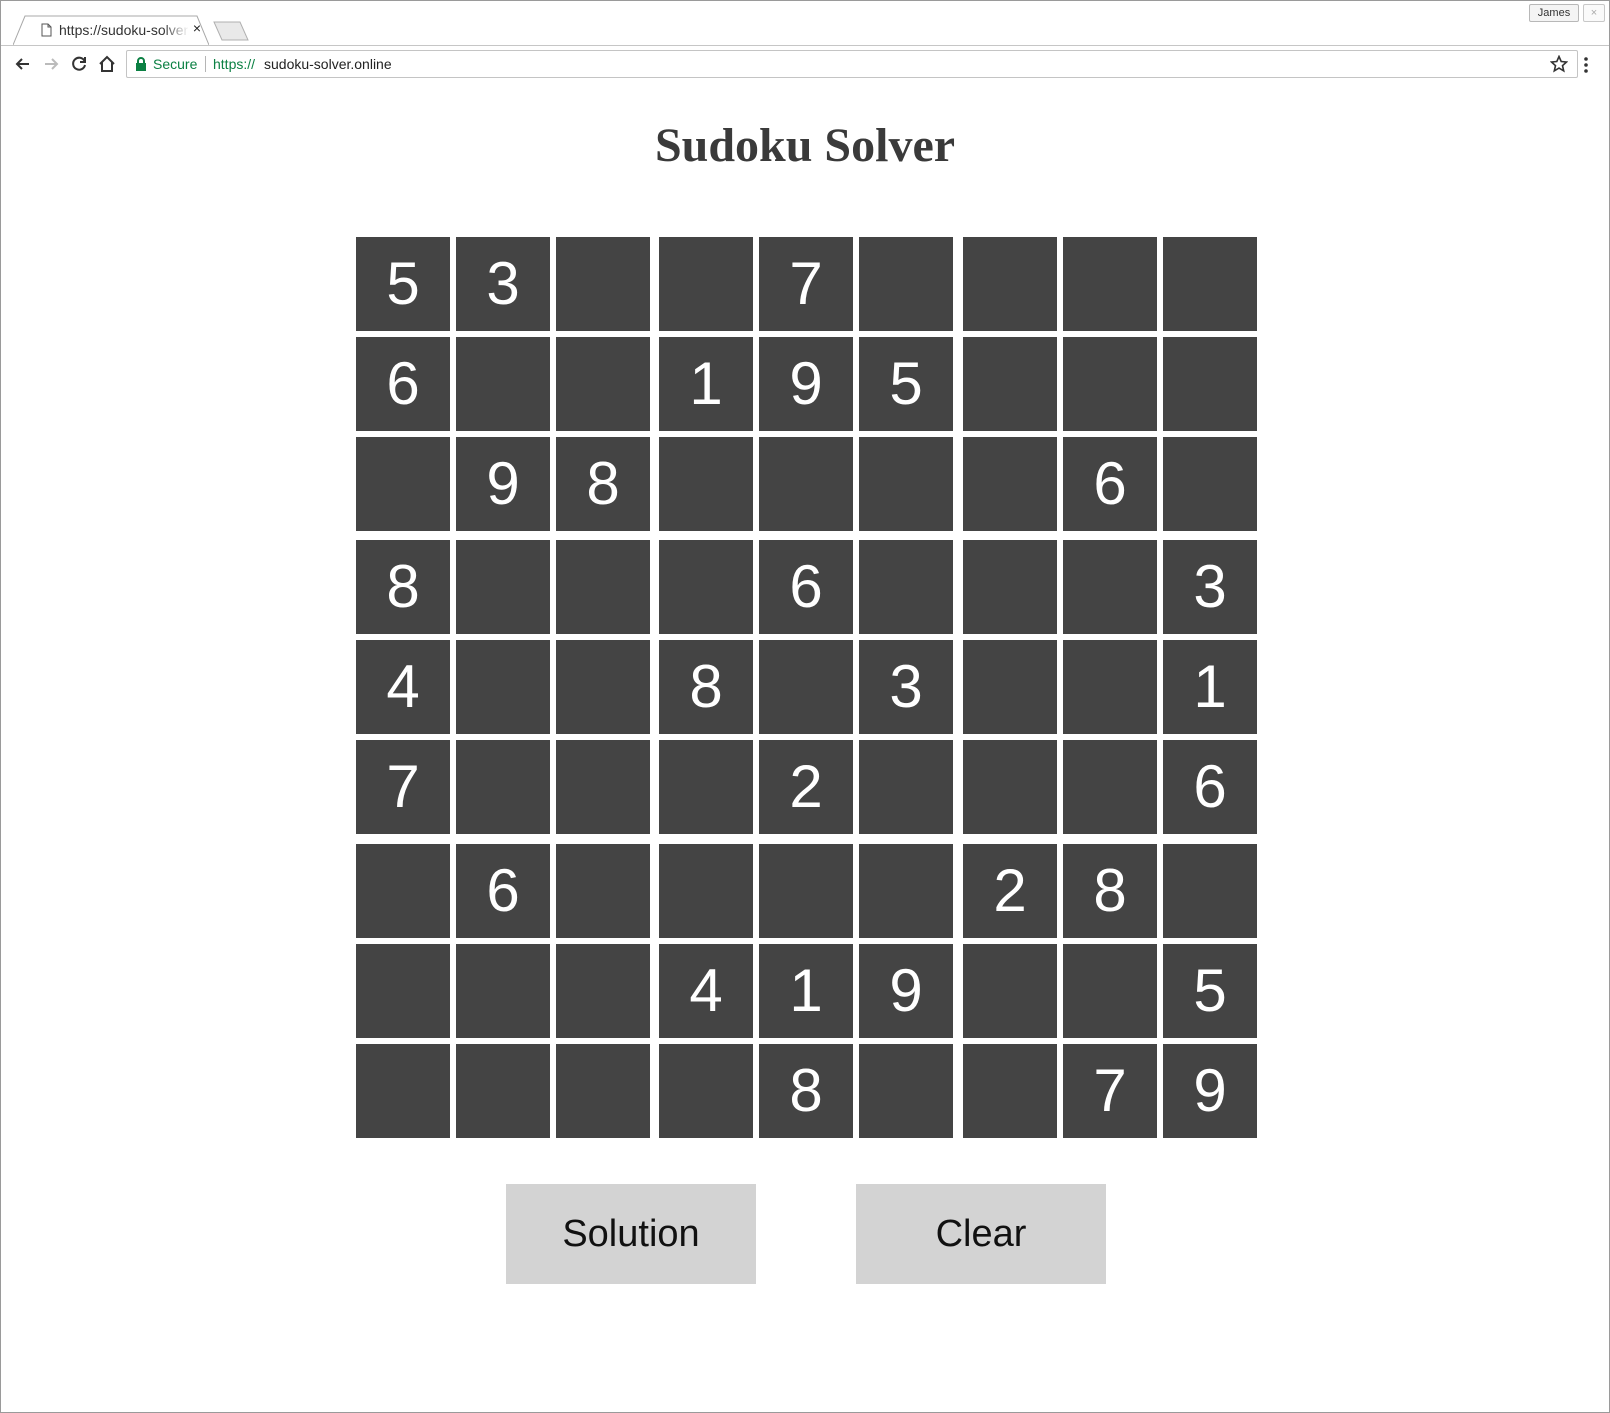 This screenshot has height=1413, width=1610. I want to click on home-icon, so click(107, 64).